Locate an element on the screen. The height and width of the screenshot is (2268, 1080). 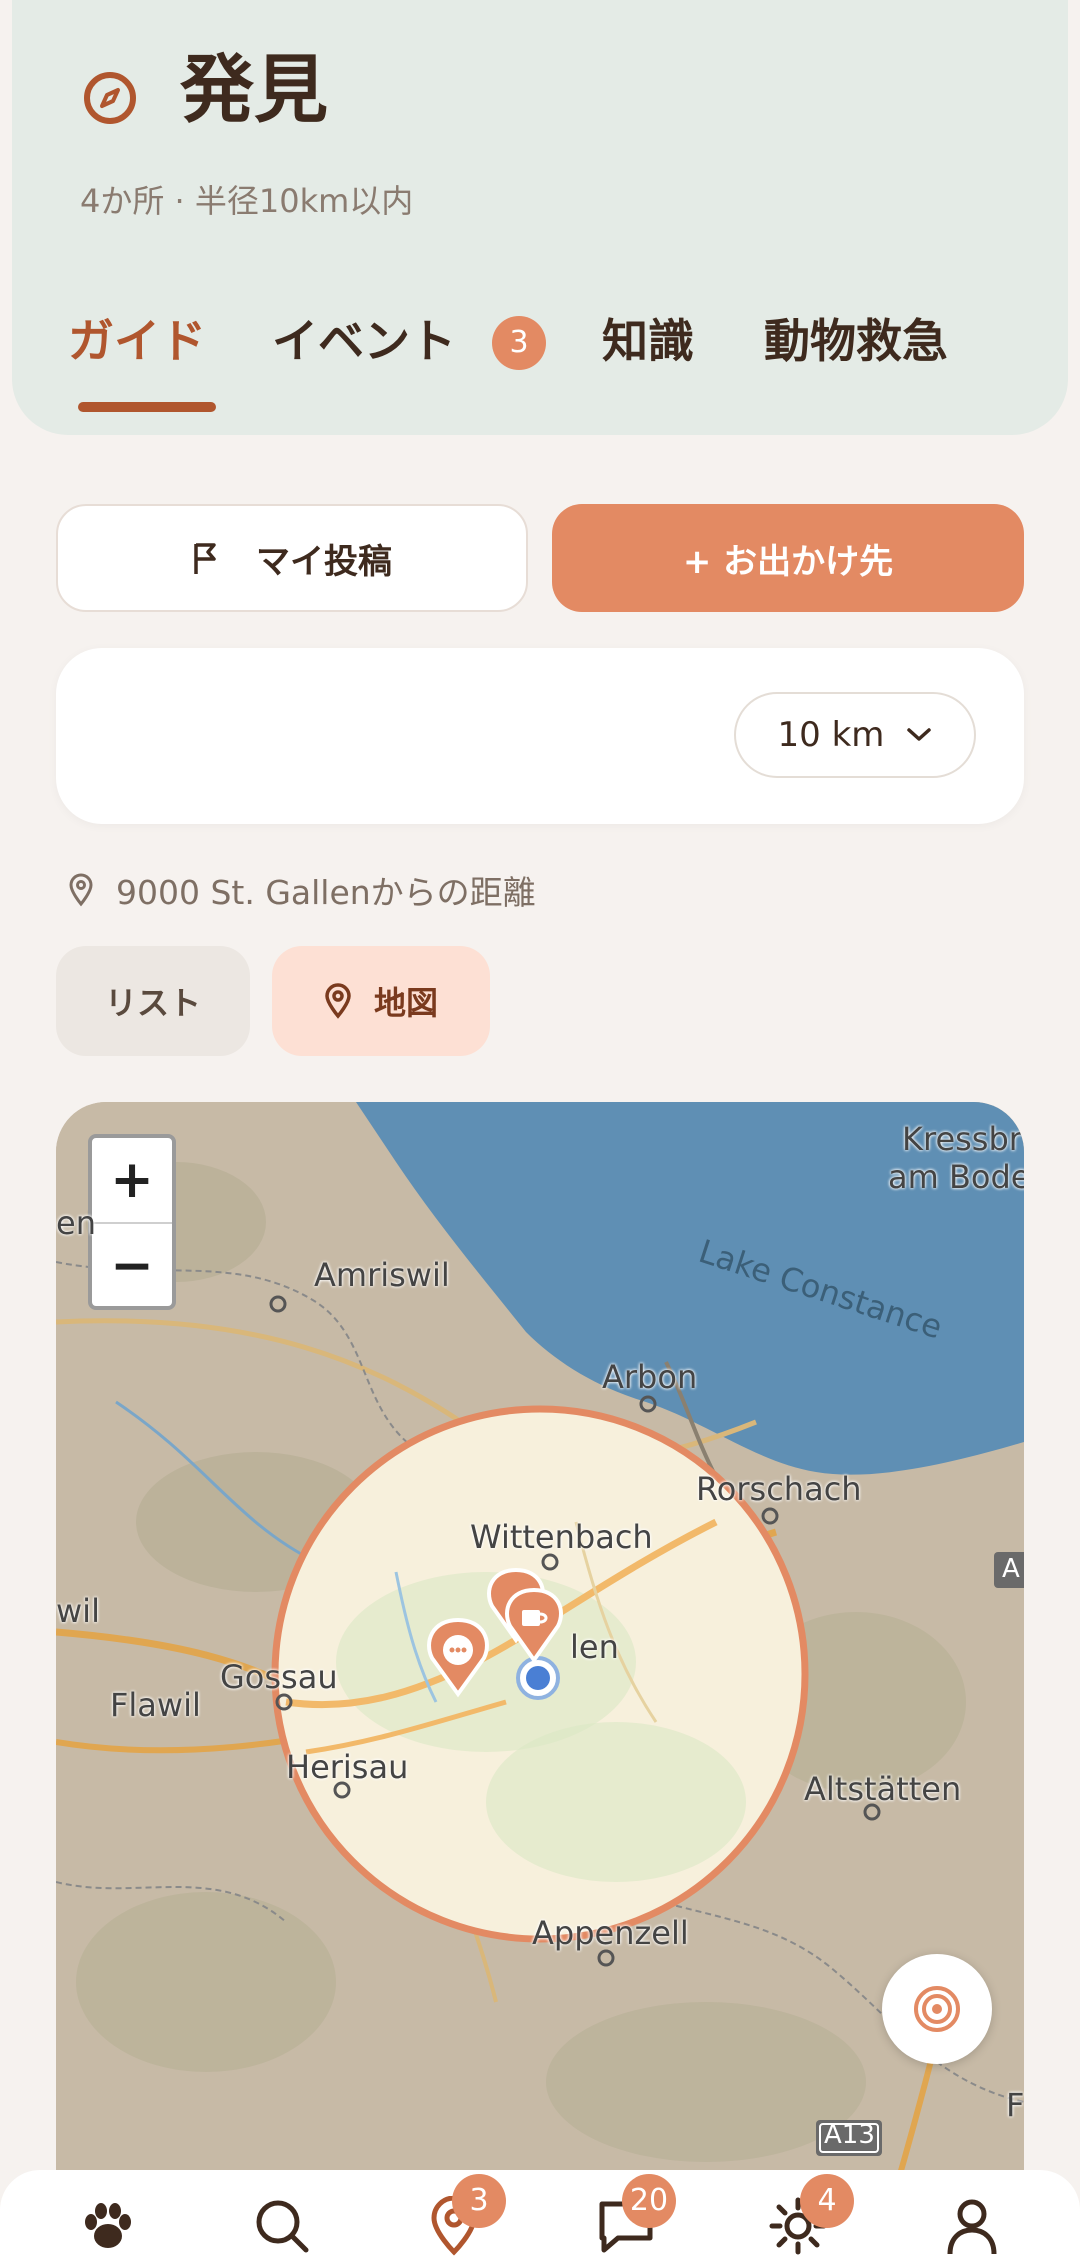
compass-icon is located at coordinates (110, 98).